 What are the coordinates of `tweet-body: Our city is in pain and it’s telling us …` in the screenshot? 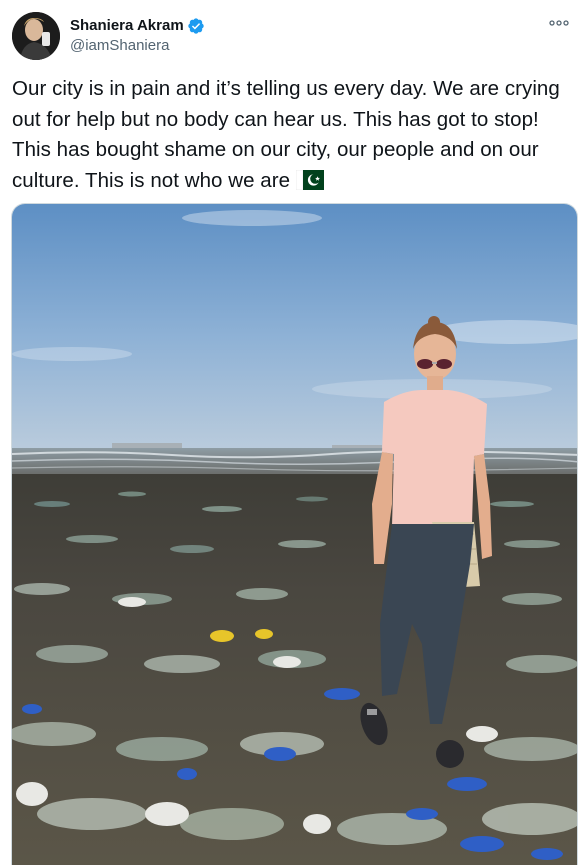 It's located at (286, 134).